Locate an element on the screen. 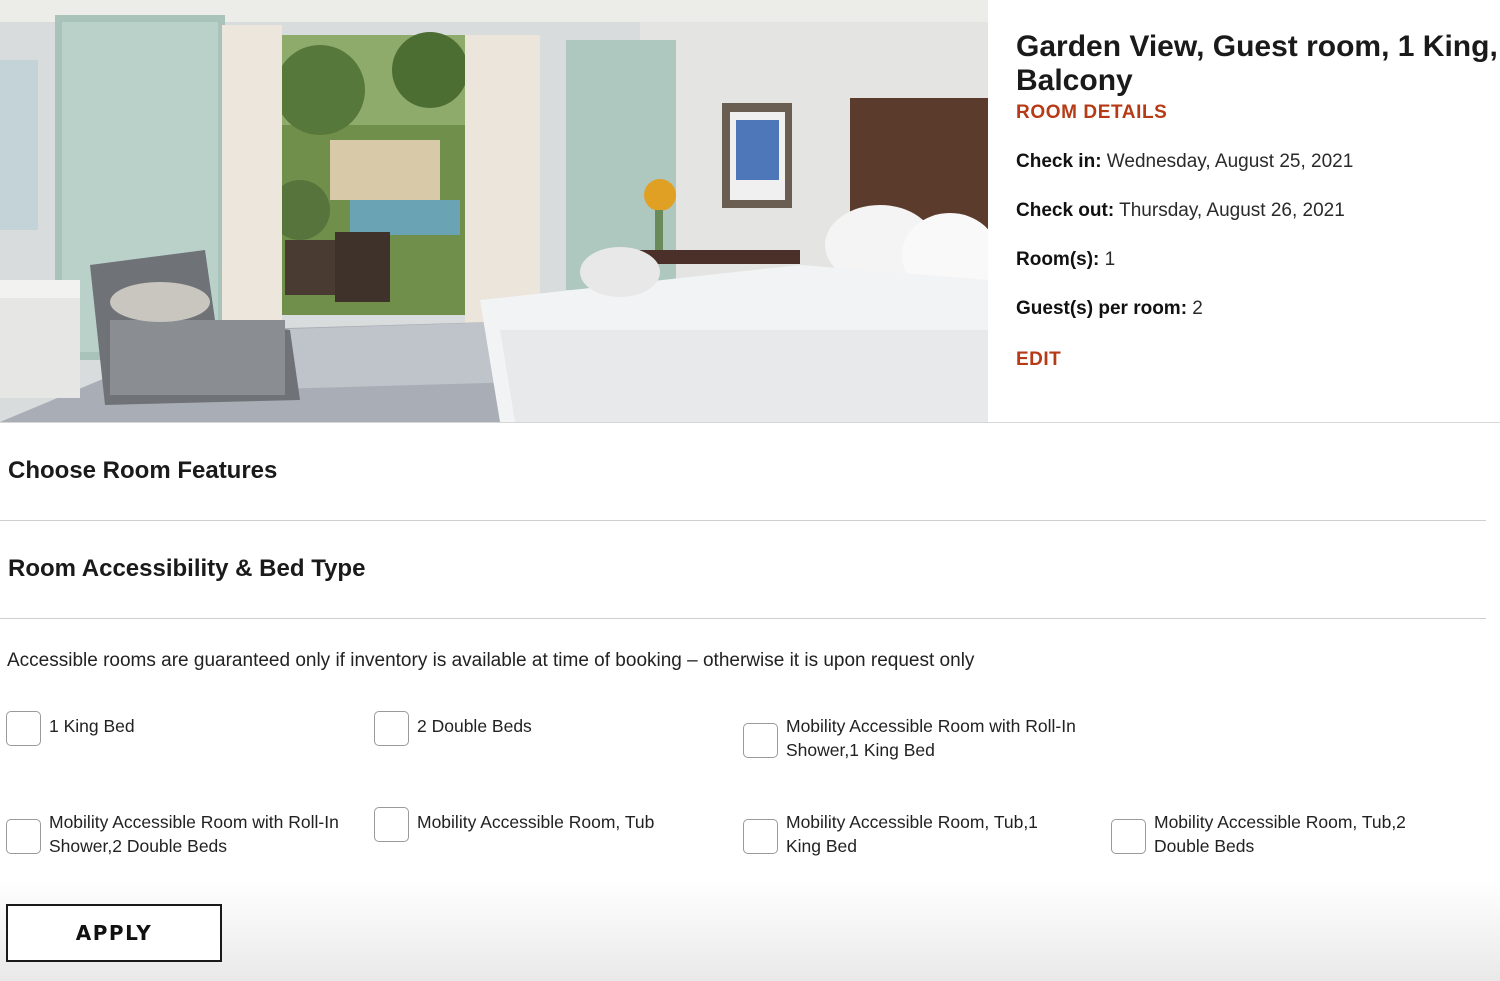 This screenshot has height=981, width=1500. rooms-label: Room(s): is located at coordinates (1058, 259).